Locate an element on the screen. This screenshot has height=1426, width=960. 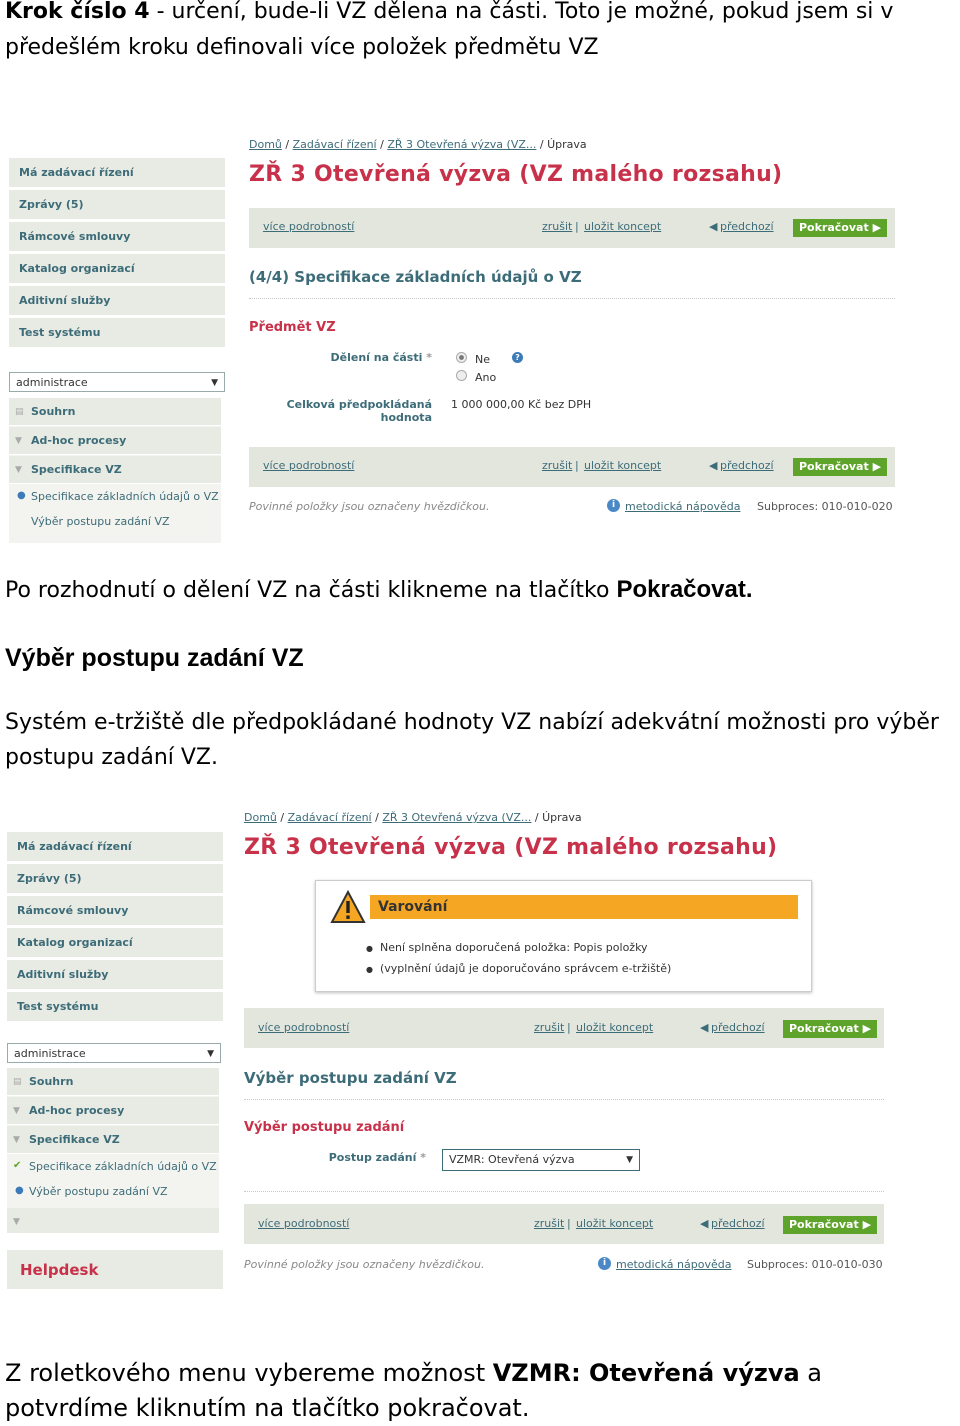
radio-ne is located at coordinates (461, 357).